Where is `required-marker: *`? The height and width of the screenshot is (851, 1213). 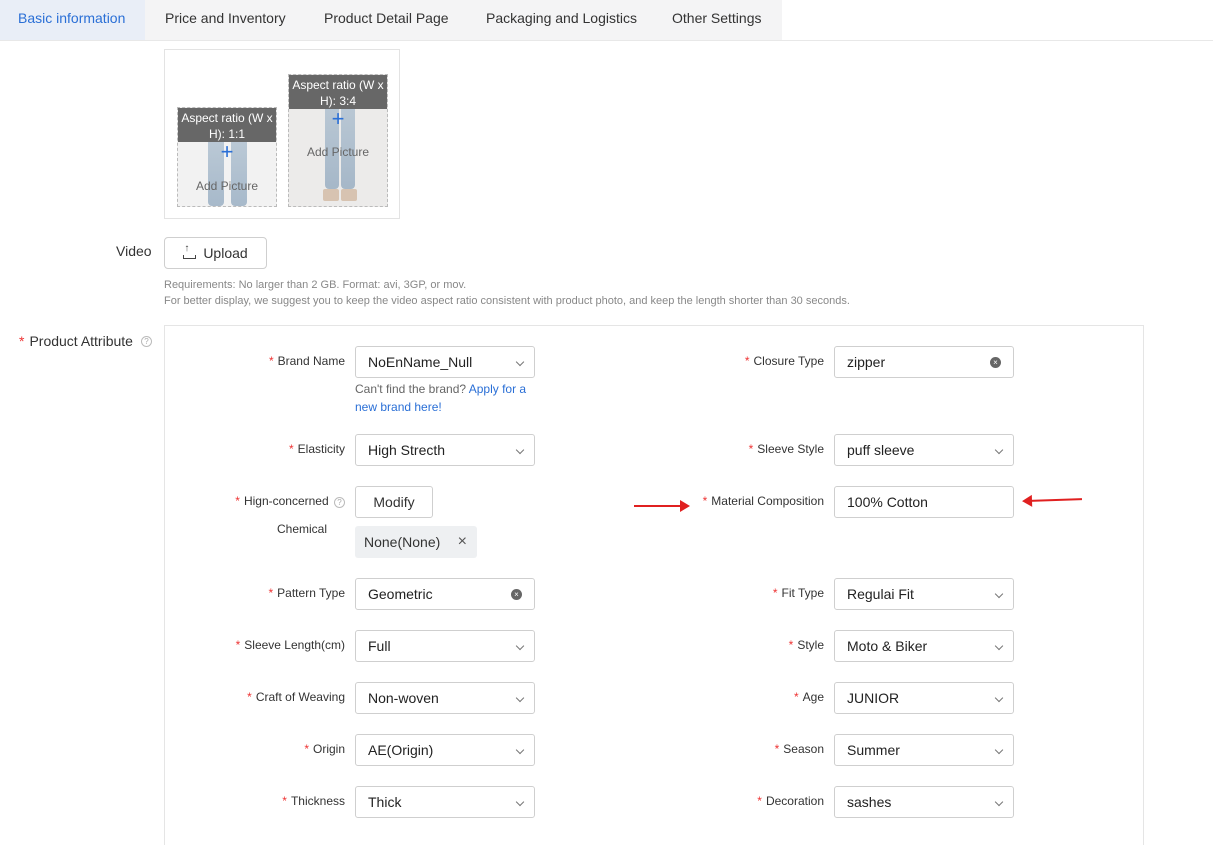 required-marker: * is located at coordinates (22, 341).